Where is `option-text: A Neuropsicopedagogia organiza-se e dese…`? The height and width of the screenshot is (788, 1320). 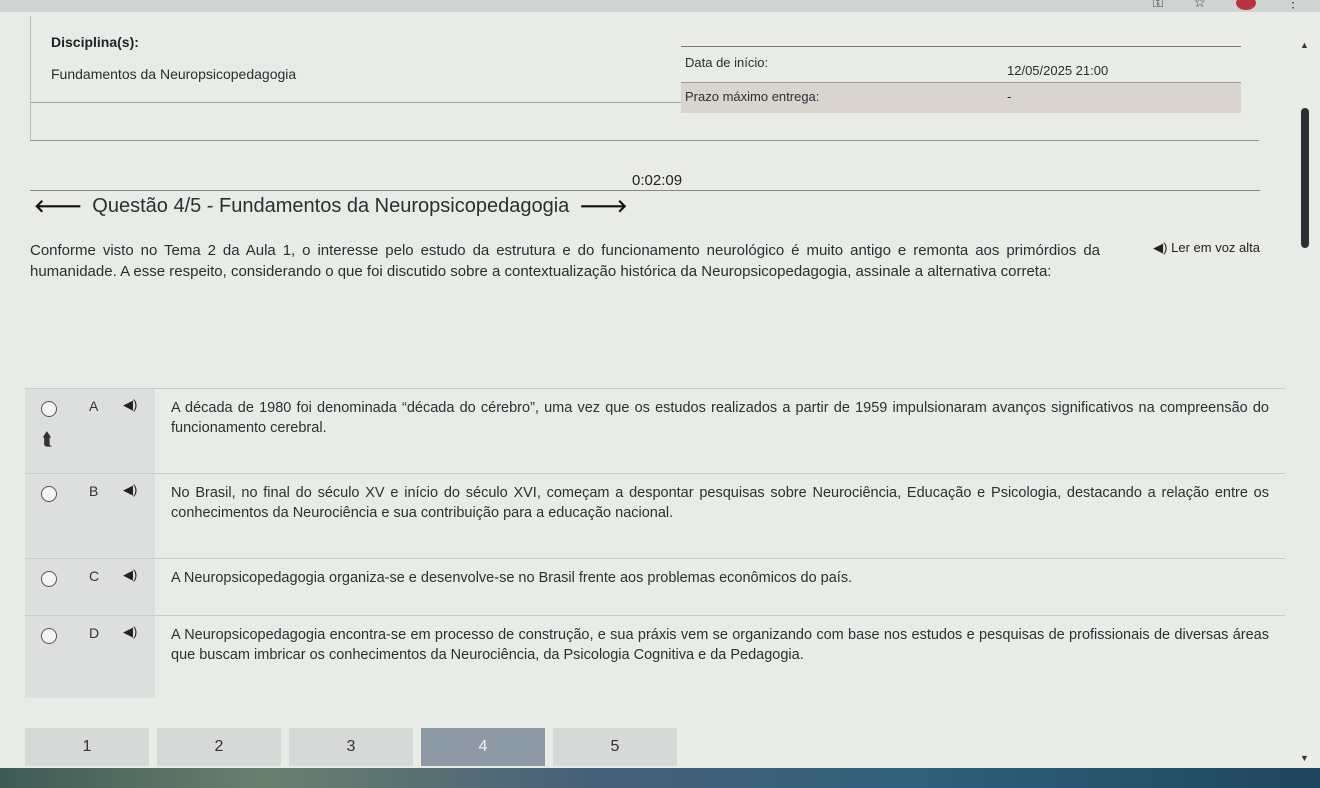
option-text: A Neuropsicopedagogia organiza-se e dese… is located at coordinates (511, 578).